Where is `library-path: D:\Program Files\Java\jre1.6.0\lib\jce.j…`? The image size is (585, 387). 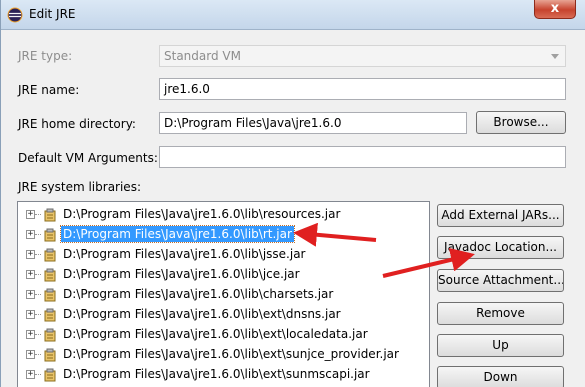 library-path: D:\Program Files\Java\jre1.6.0\lib\jce.j… is located at coordinates (181, 274).